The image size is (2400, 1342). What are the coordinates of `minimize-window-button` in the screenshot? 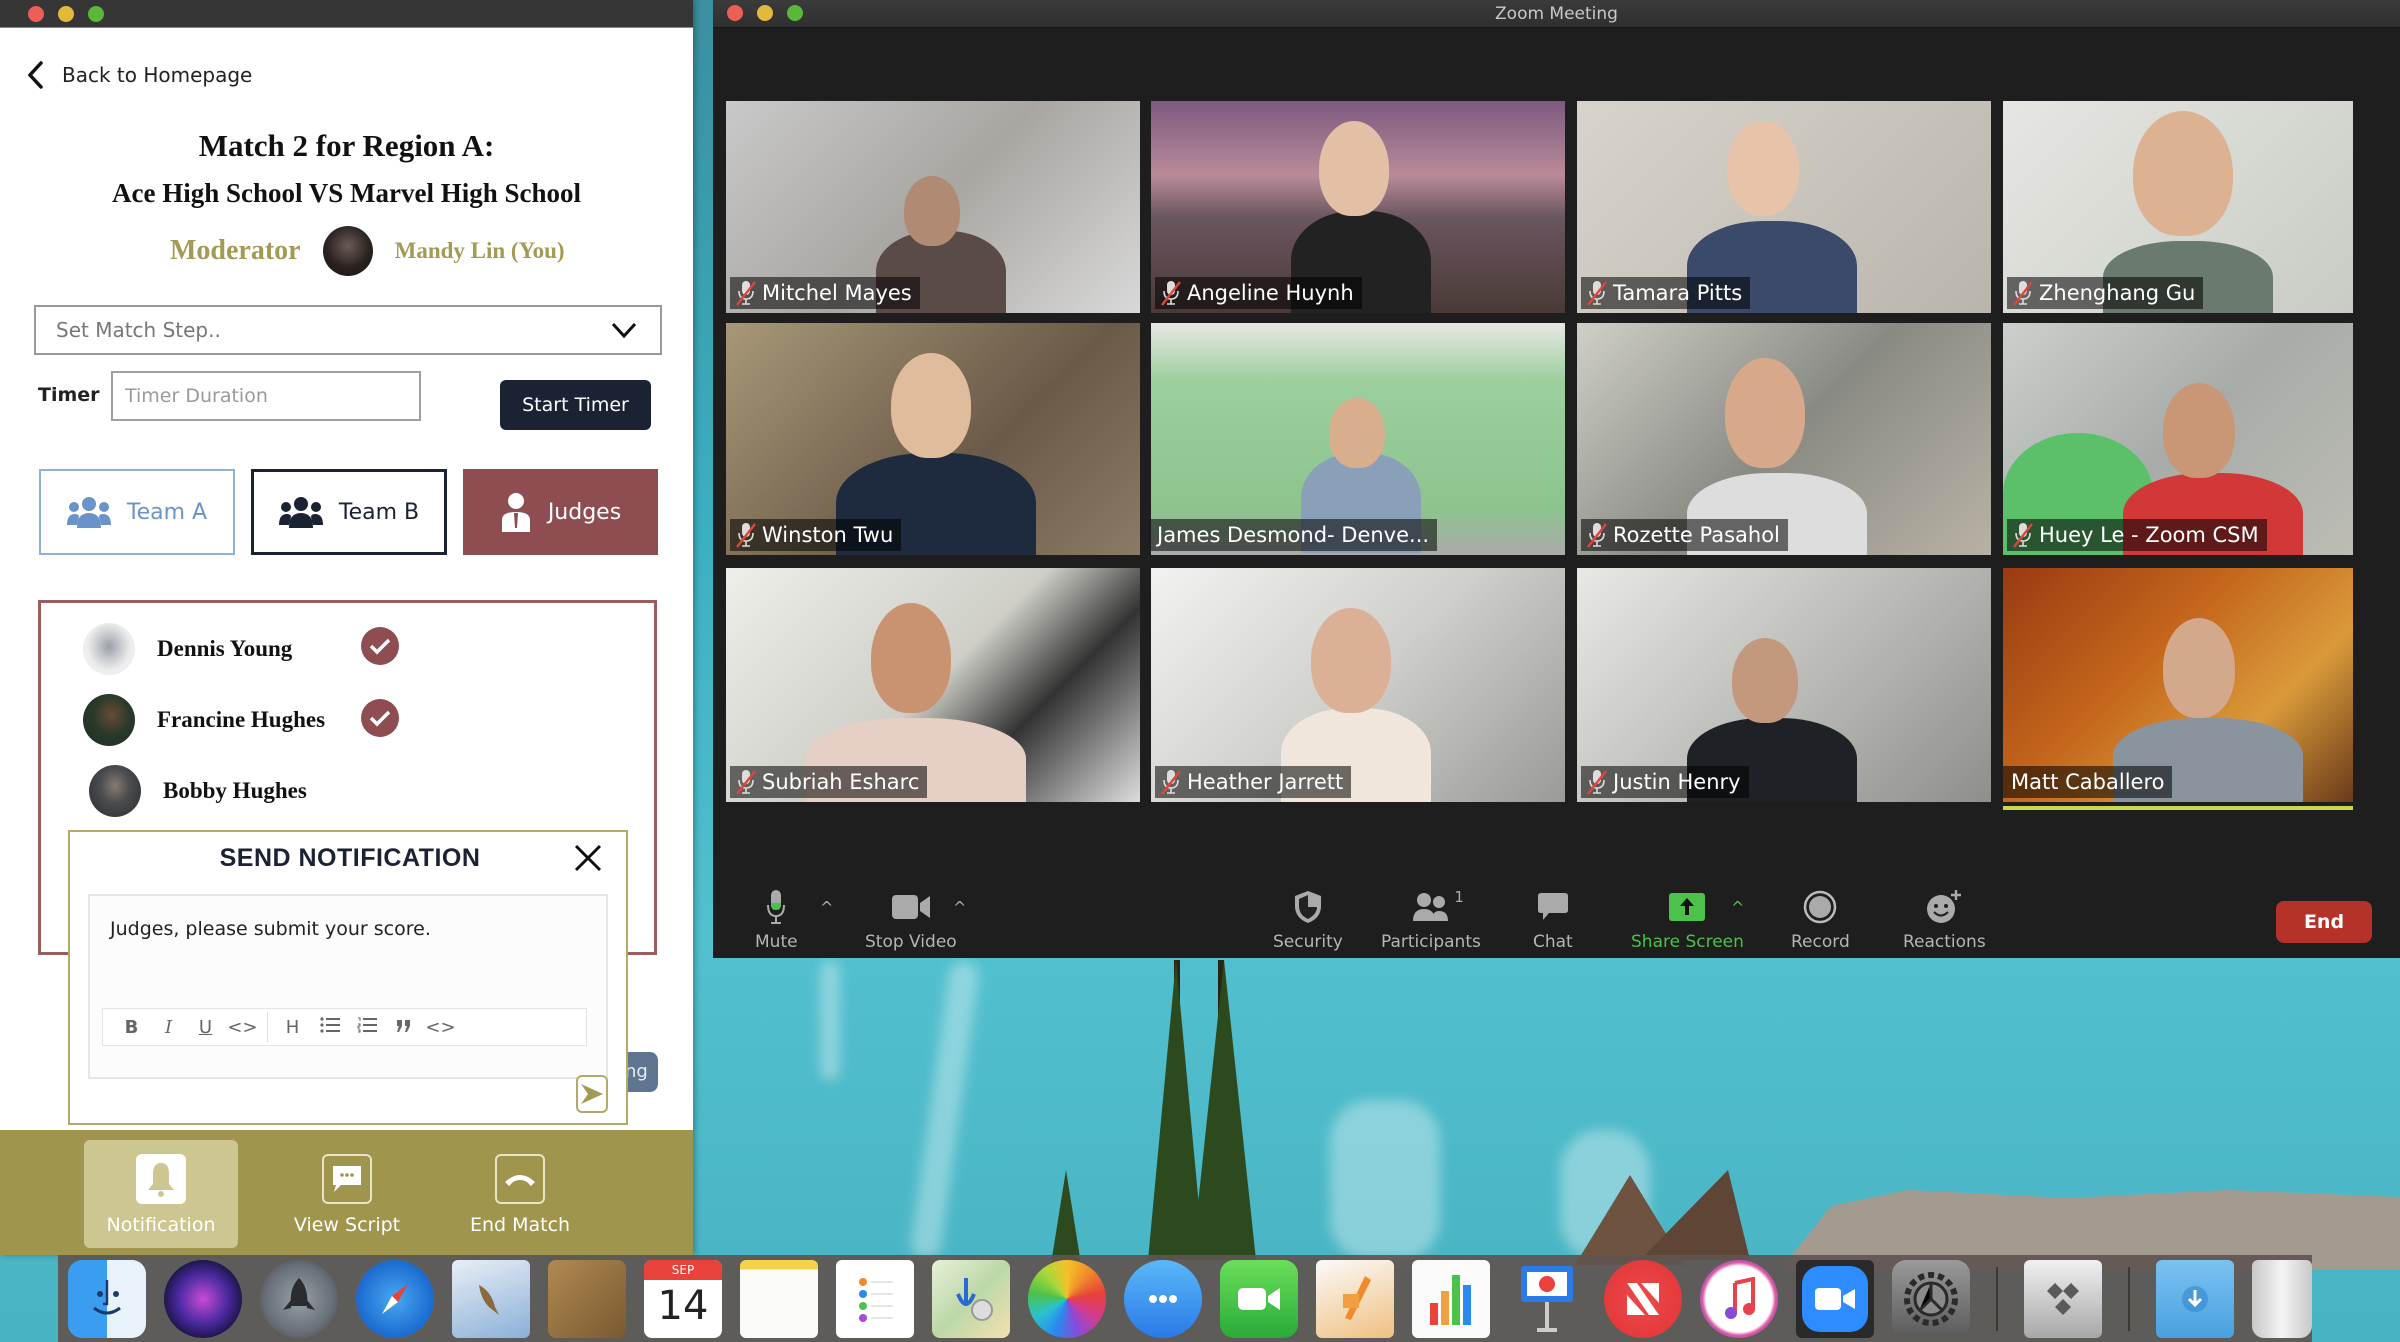 It's located at (66, 14).